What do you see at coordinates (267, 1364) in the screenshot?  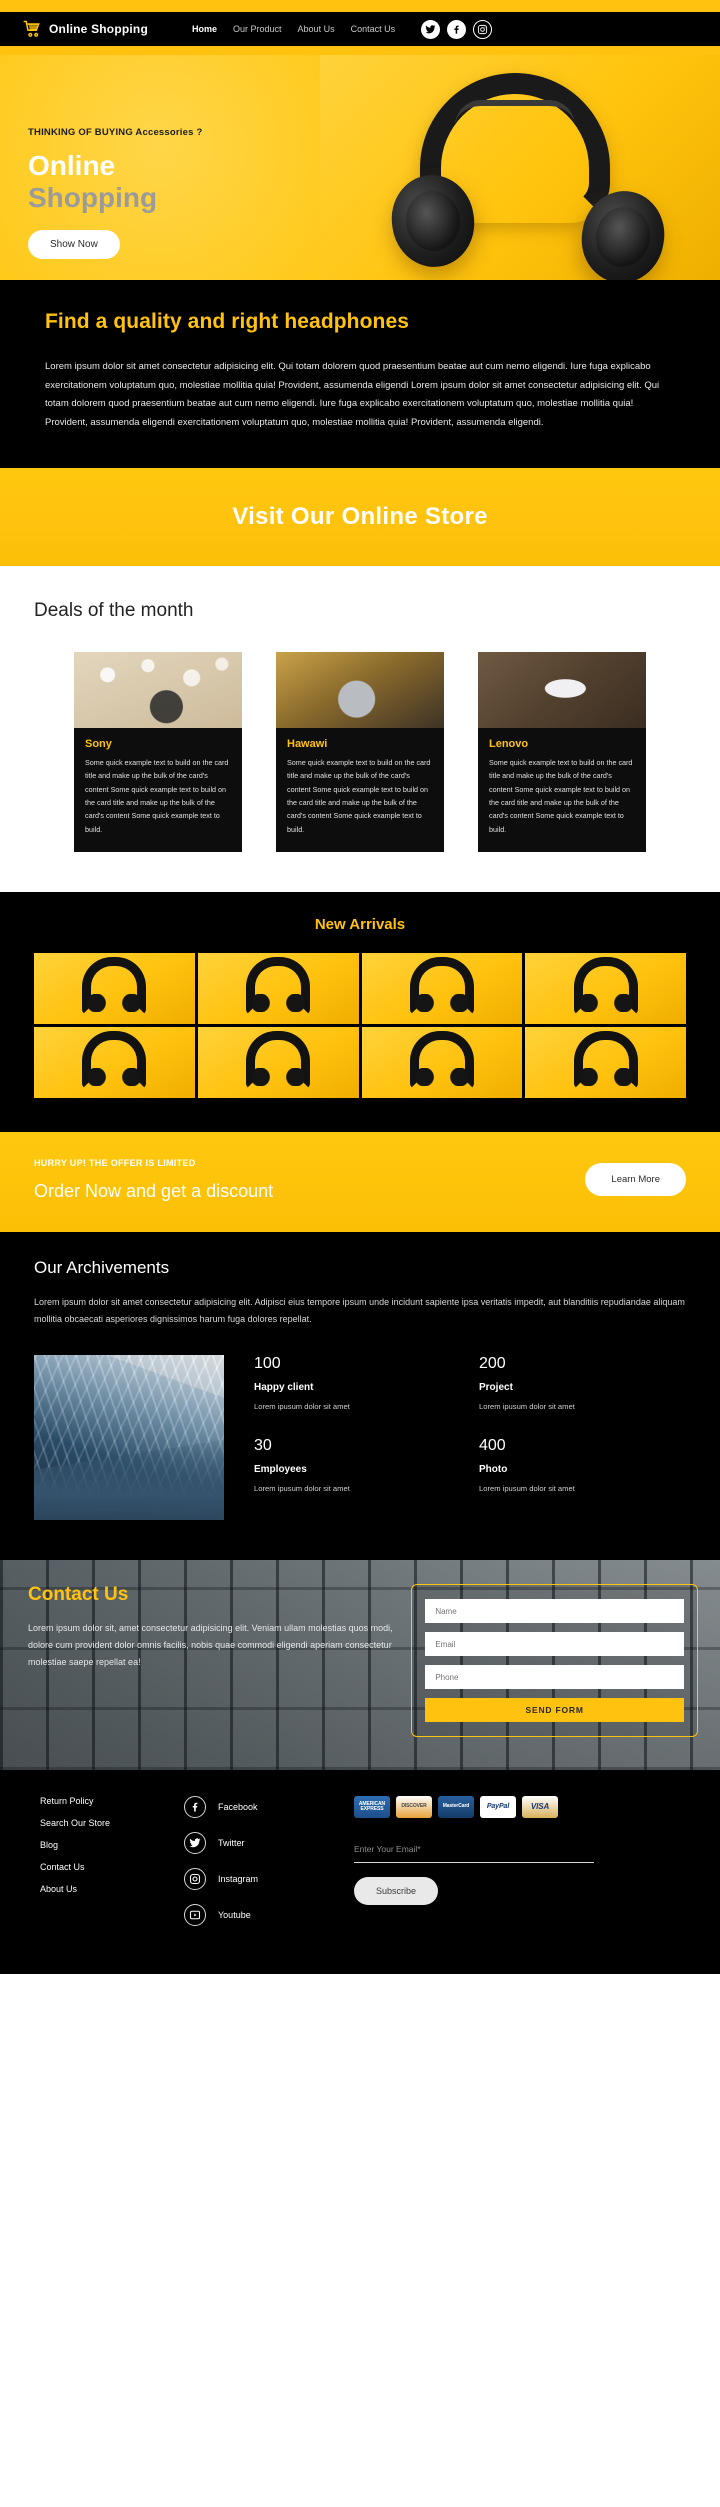 I see `stat-number: 100` at bounding box center [267, 1364].